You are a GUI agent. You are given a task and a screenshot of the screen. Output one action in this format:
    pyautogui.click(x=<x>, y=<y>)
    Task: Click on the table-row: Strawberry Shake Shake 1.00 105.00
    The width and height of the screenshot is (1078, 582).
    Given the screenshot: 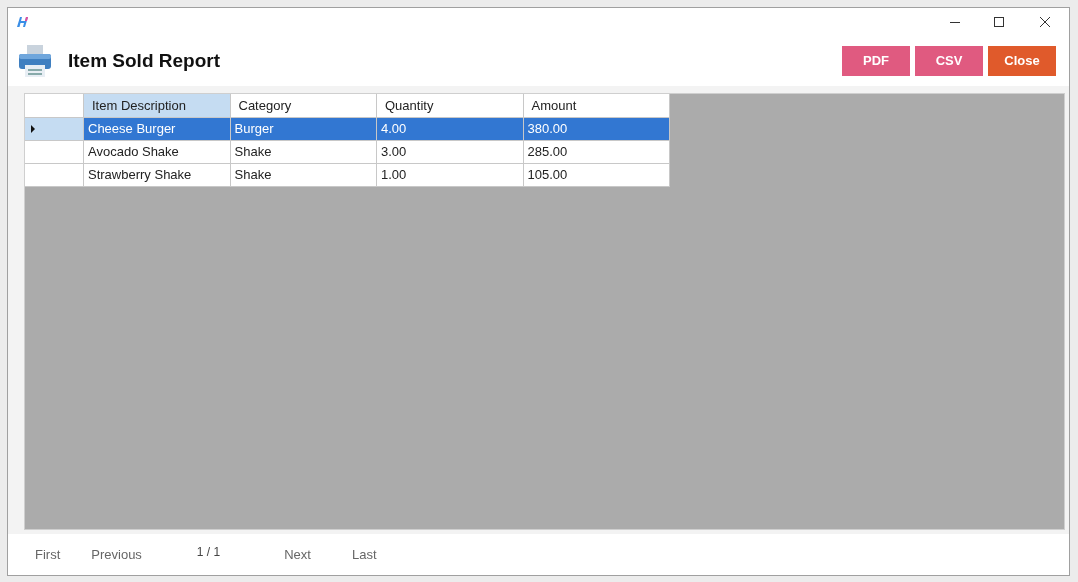 What is the action you would take?
    pyautogui.click(x=347, y=175)
    